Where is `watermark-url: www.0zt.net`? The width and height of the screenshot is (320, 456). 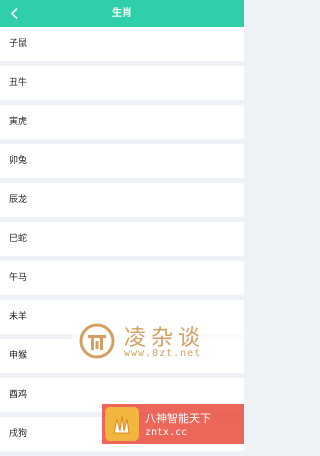
watermark-url: www.0zt.net is located at coordinates (163, 353).